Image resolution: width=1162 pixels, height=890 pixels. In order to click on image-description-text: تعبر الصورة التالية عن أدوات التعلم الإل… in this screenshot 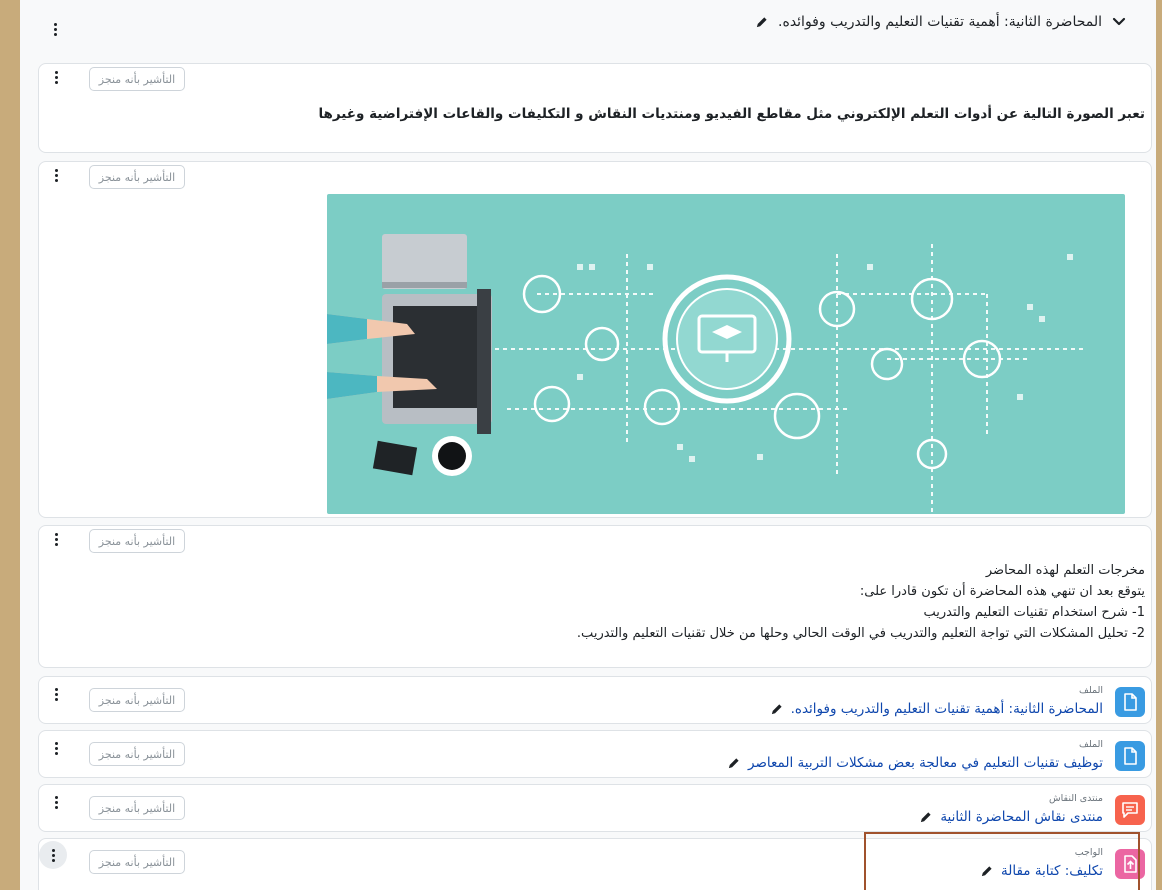, I will do `click(731, 114)`.